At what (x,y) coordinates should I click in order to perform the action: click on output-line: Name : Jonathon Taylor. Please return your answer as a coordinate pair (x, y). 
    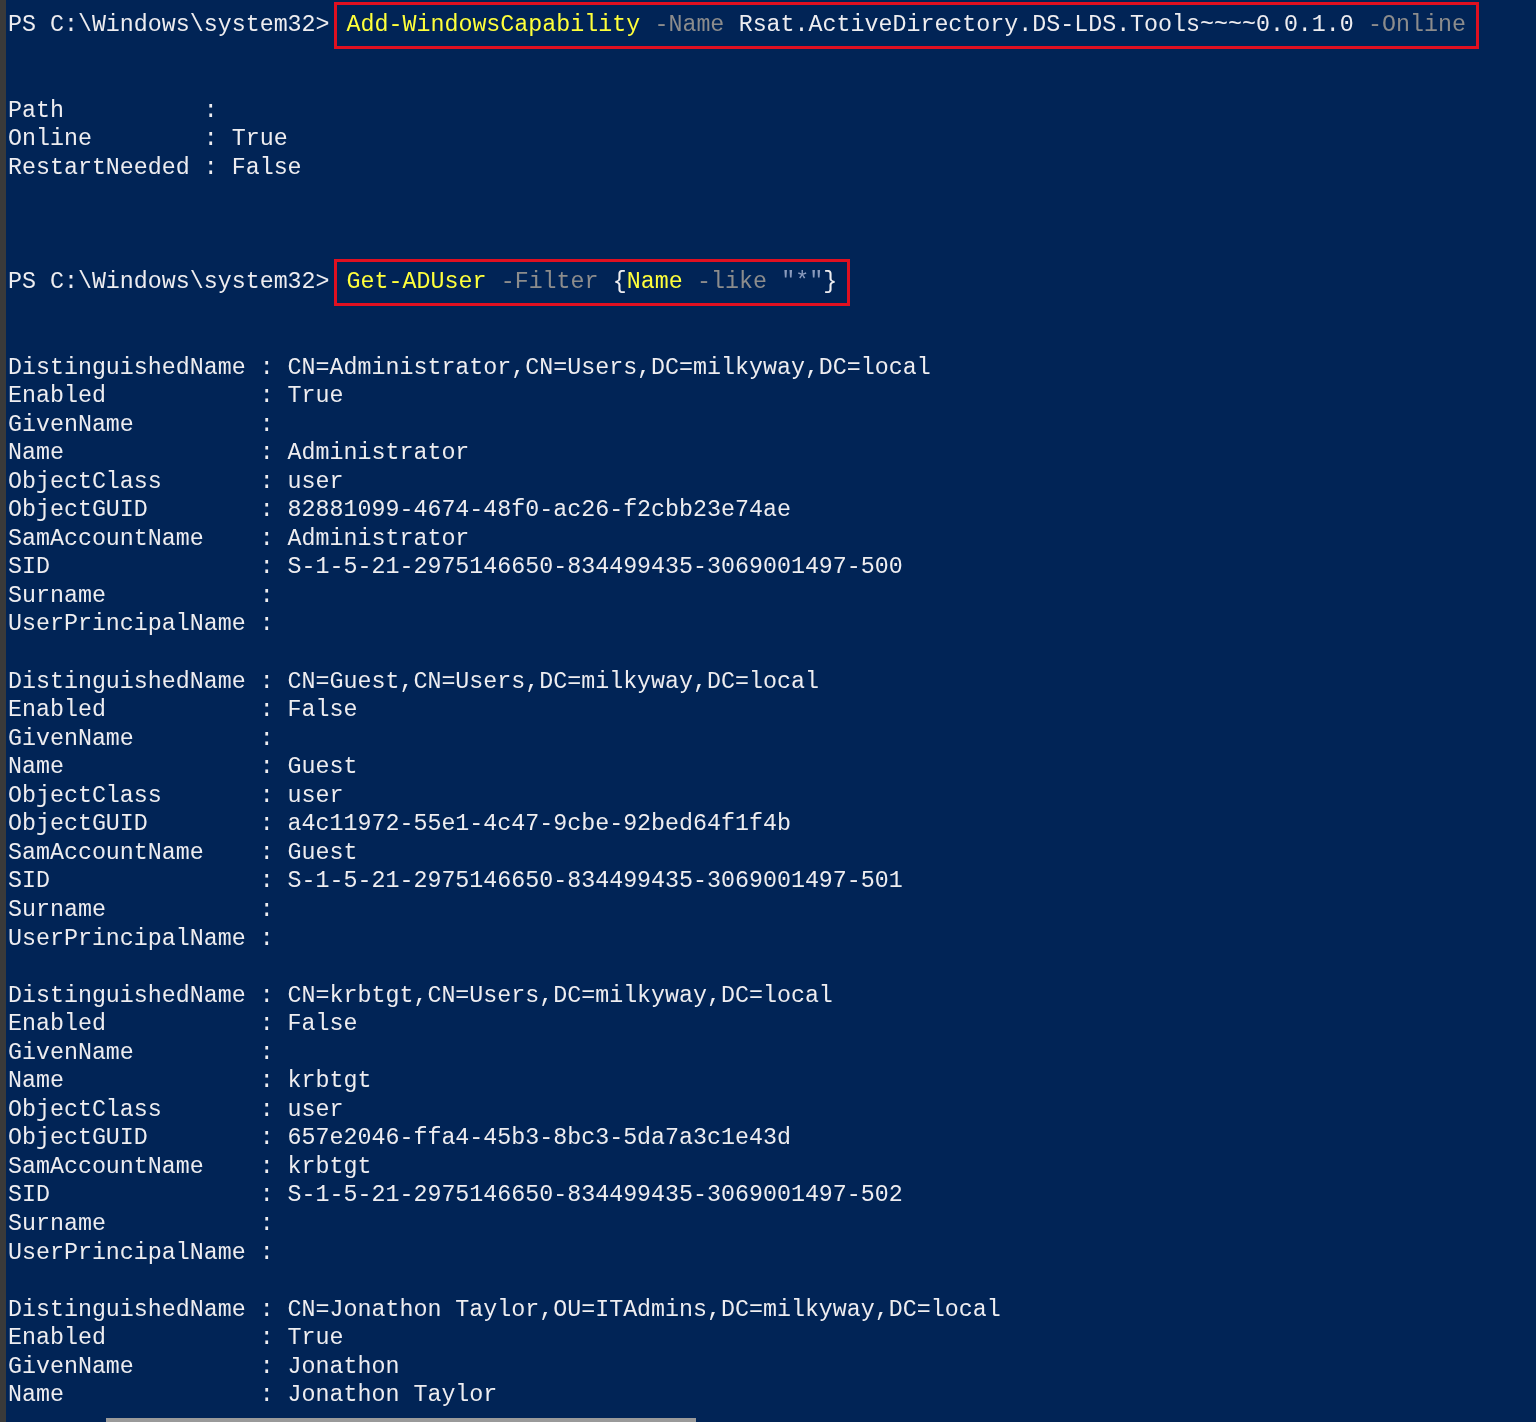
    Looking at the image, I should click on (253, 1395).